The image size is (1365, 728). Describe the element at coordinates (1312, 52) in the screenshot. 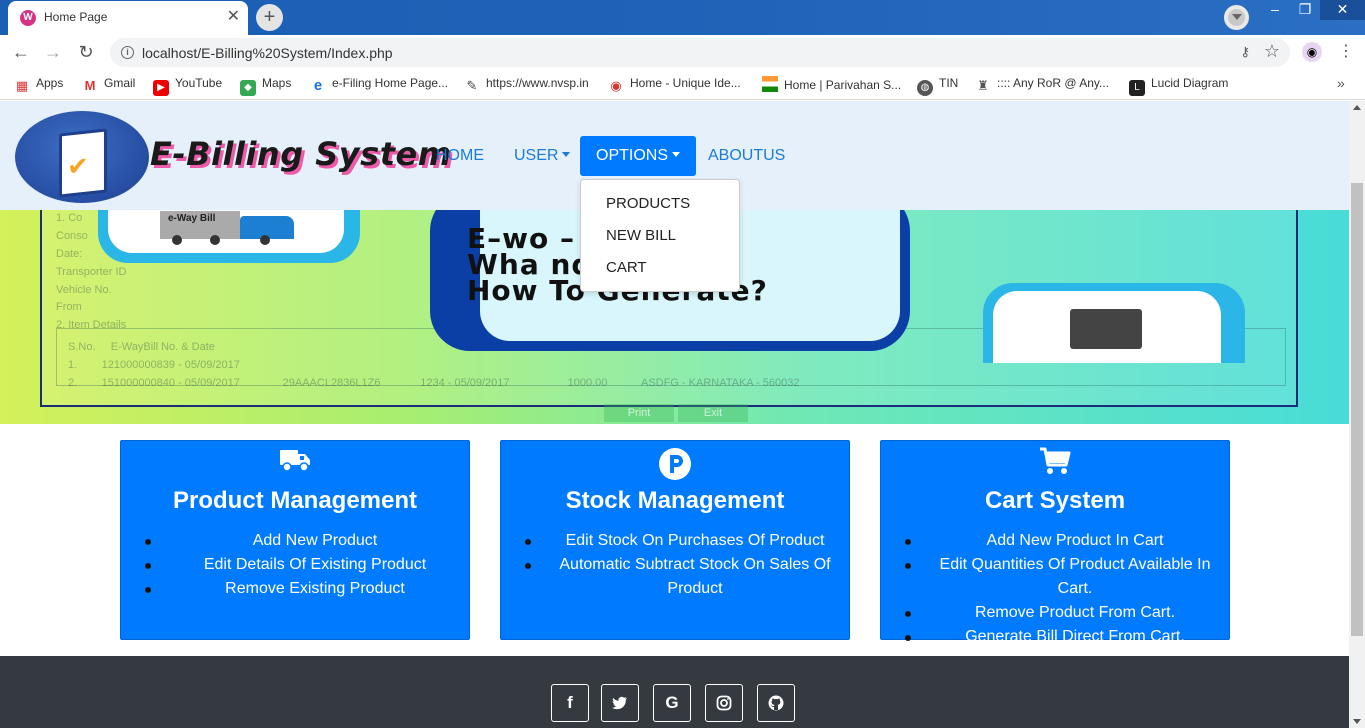

I see `extension-icon: ◉` at that location.